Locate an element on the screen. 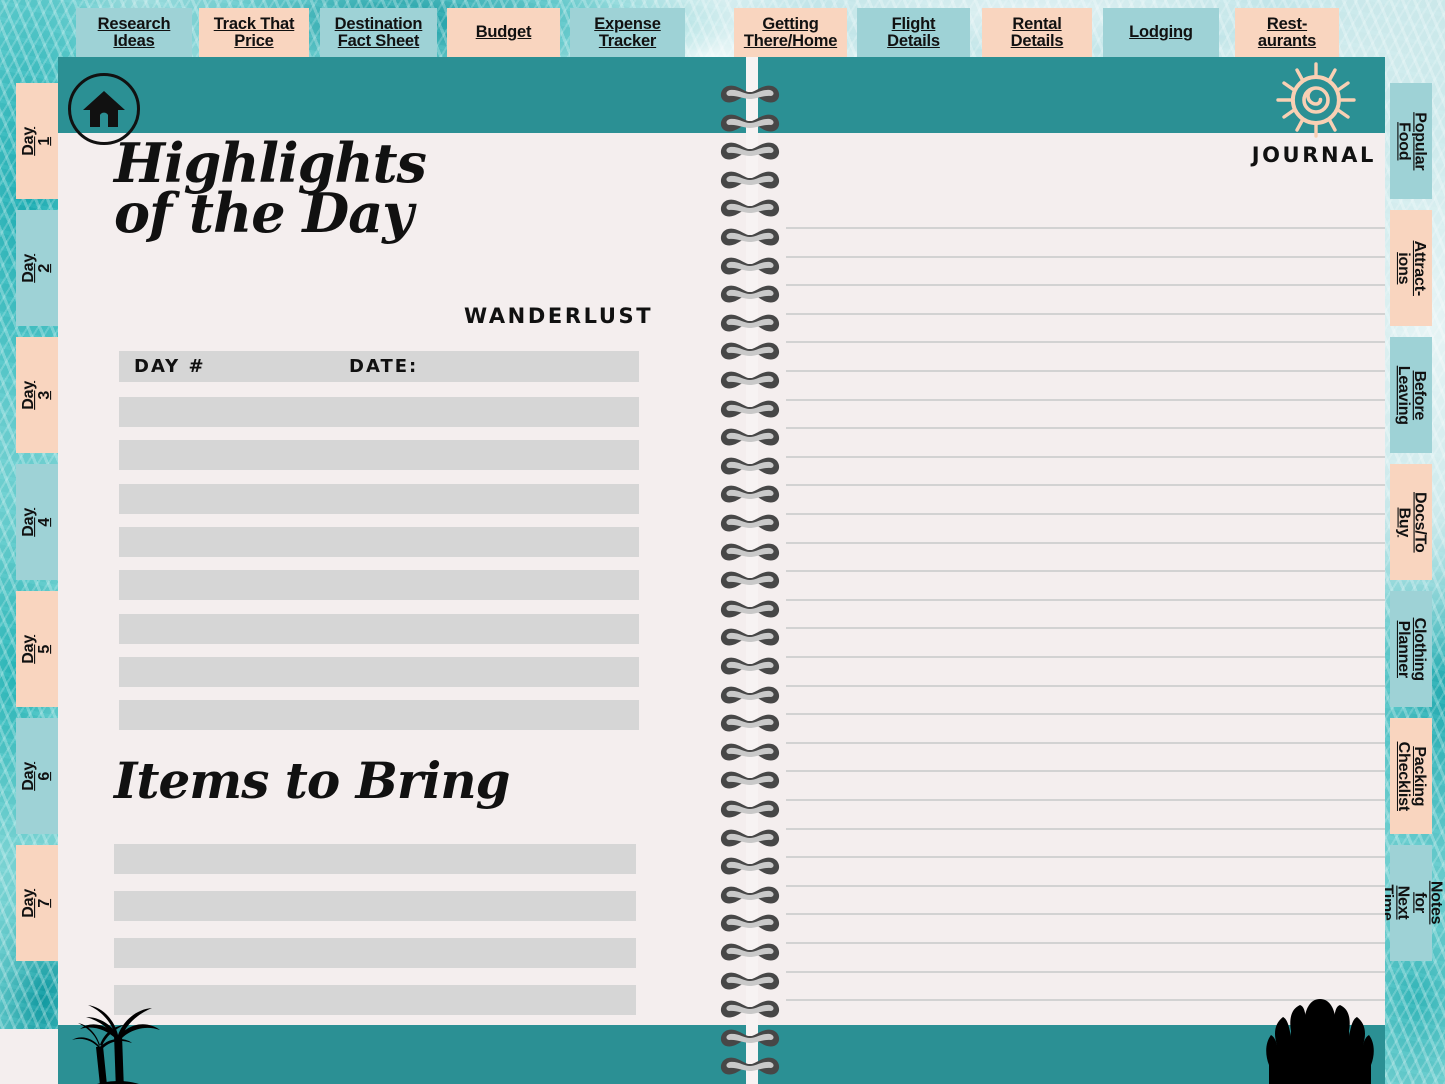 The height and width of the screenshot is (1084, 1445). right-tab-packing-checklist: Packing Checklist is located at coordinates (1411, 776).